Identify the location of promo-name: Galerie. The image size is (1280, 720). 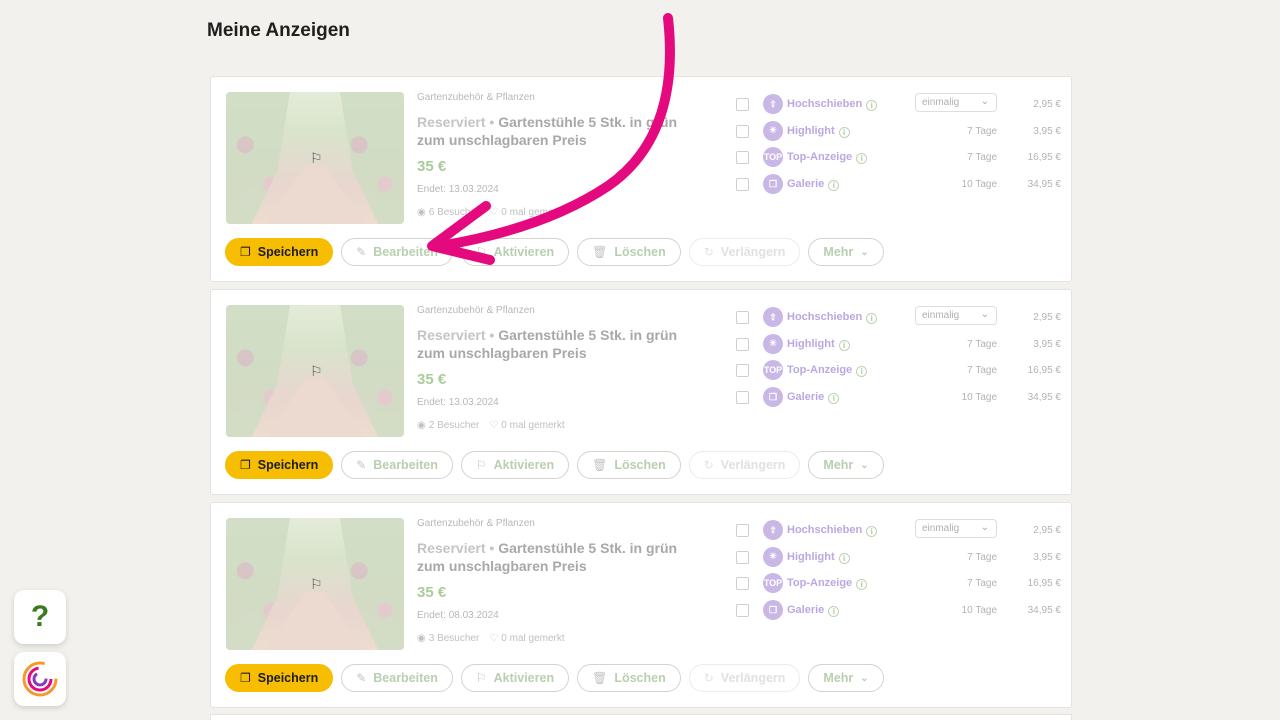
(806, 397).